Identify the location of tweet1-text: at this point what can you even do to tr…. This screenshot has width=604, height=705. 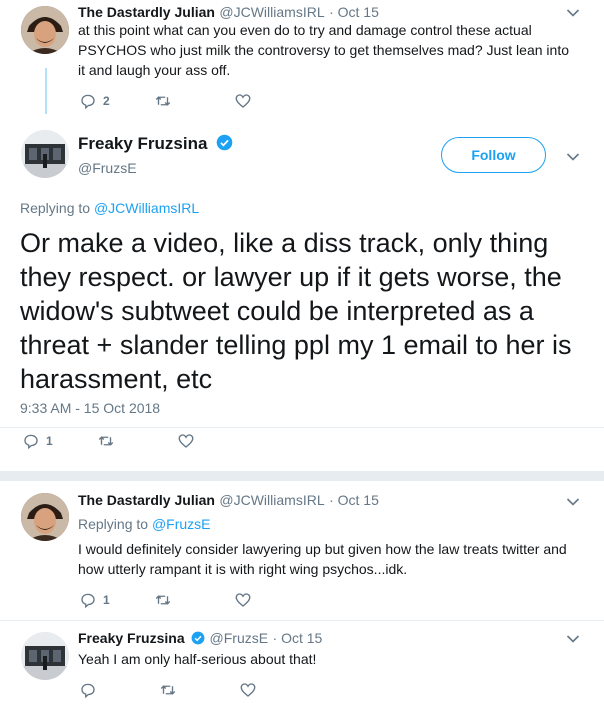
(323, 50).